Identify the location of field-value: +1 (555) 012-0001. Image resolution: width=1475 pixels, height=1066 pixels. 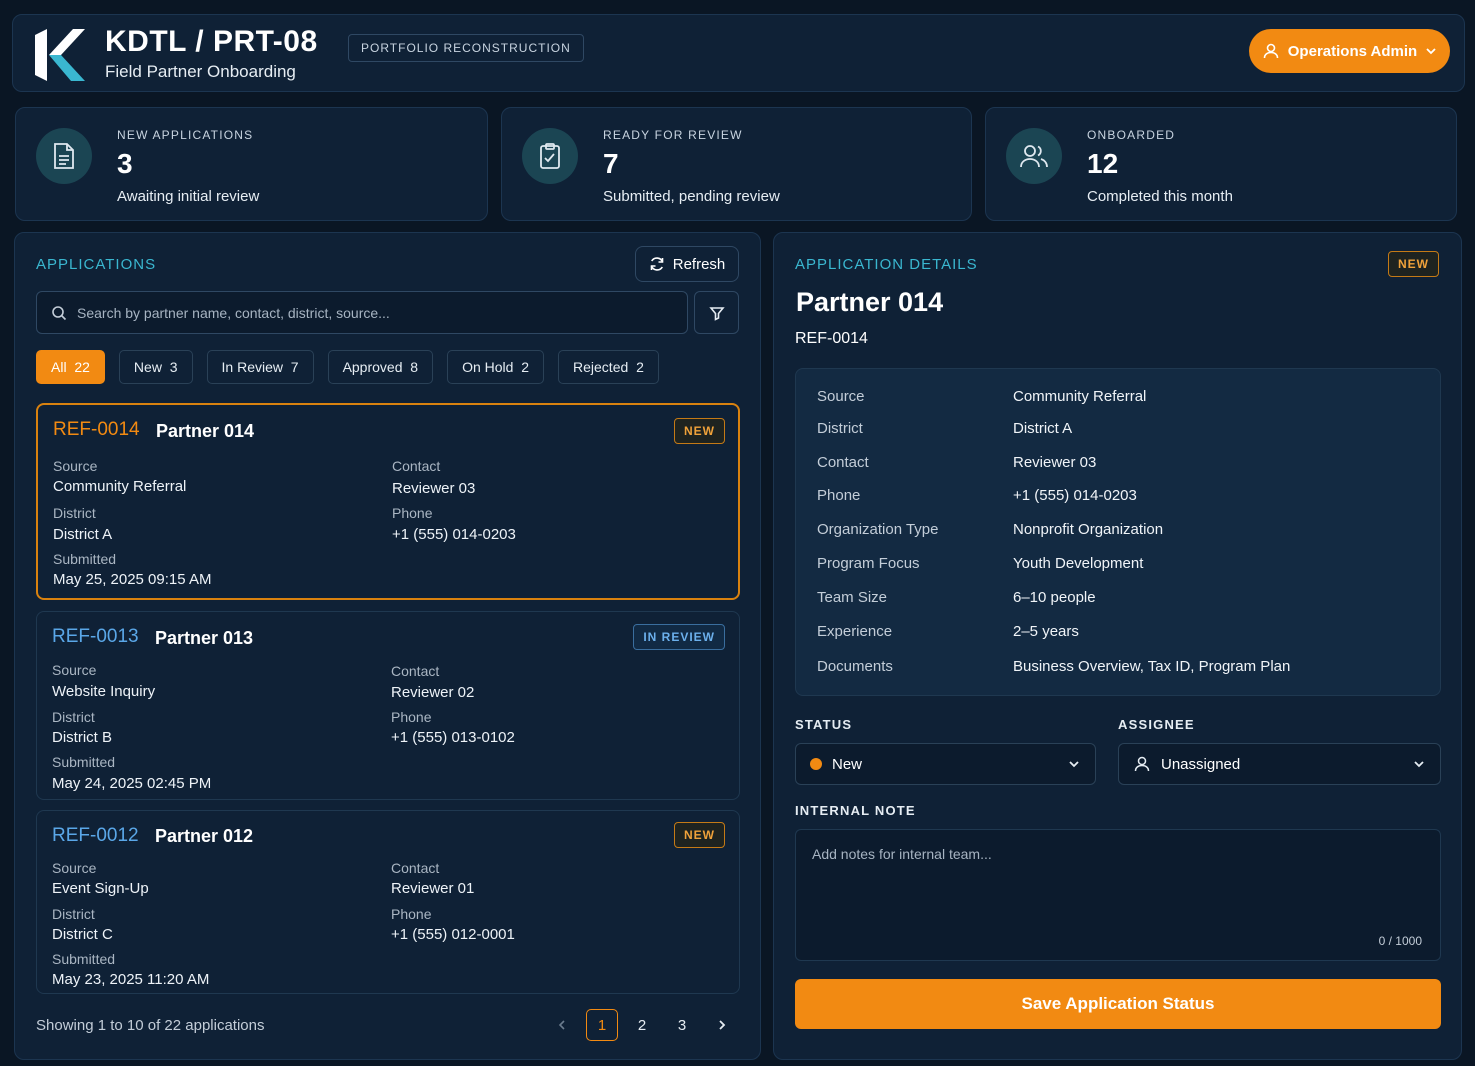
(453, 934).